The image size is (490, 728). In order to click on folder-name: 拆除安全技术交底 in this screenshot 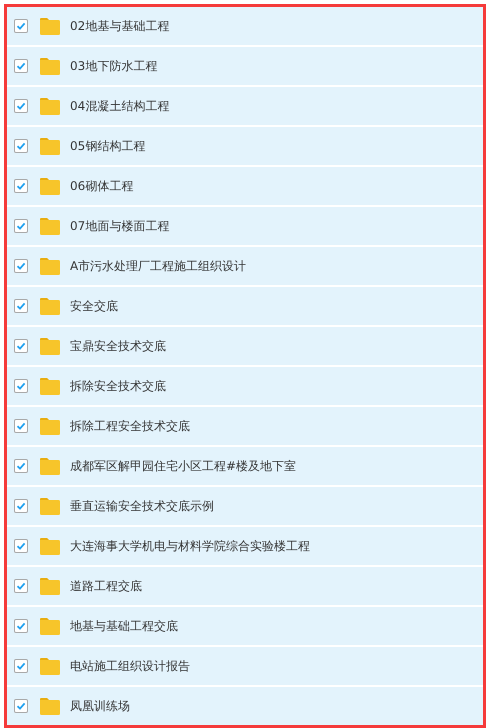, I will do `click(118, 386)`.